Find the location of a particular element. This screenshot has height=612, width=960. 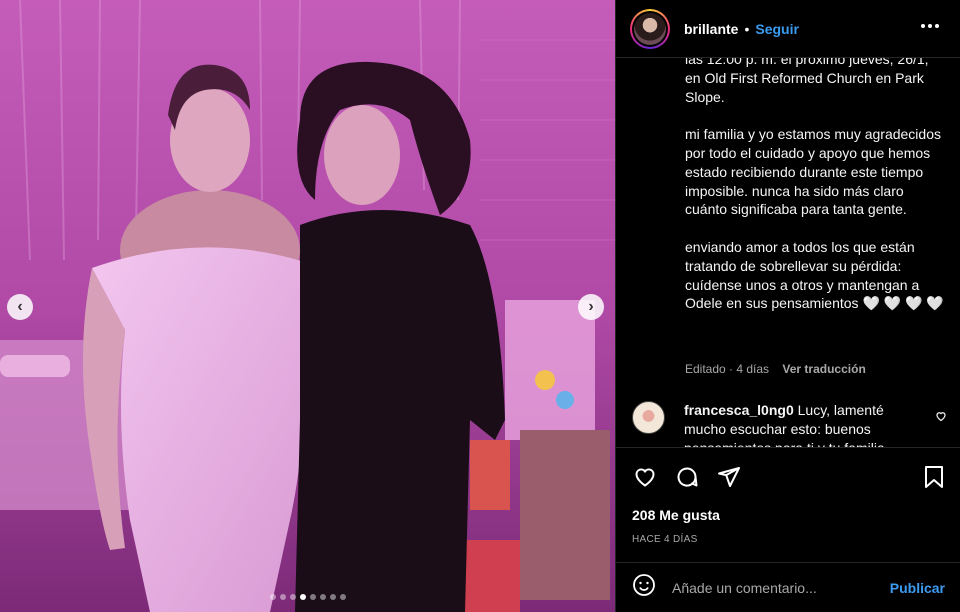

likes-count: 208 Me gusta is located at coordinates (676, 515).